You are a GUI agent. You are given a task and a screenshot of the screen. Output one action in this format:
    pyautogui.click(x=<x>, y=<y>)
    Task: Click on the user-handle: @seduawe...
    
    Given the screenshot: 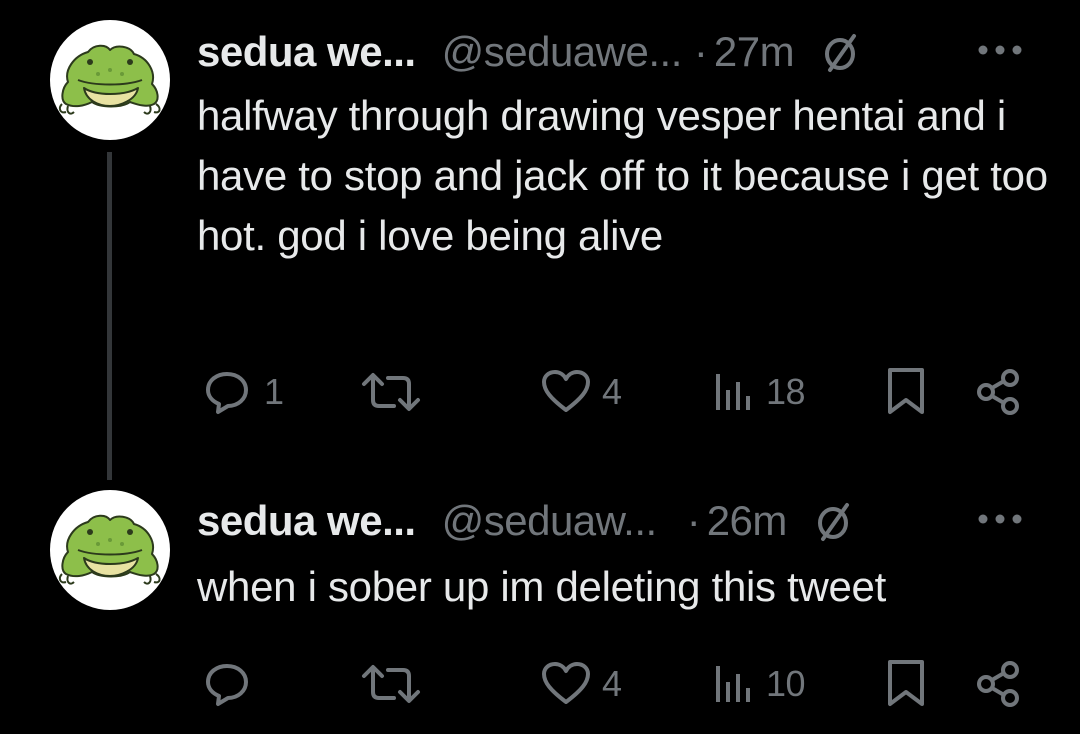 What is the action you would take?
    pyautogui.click(x=562, y=52)
    